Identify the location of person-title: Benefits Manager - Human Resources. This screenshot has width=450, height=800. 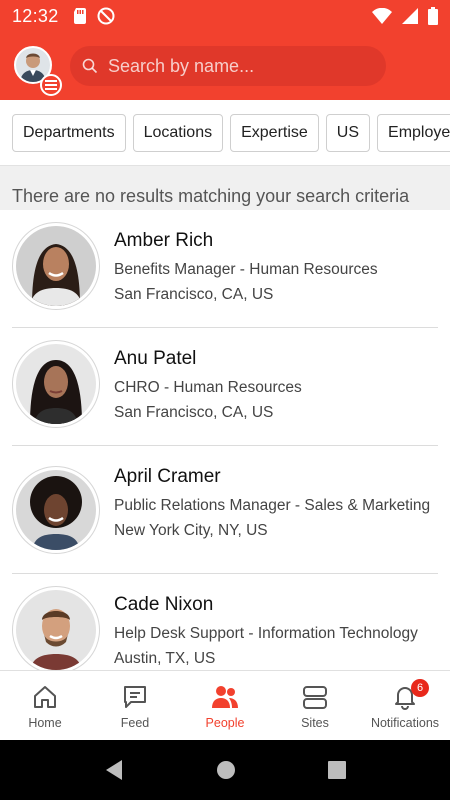
(246, 269).